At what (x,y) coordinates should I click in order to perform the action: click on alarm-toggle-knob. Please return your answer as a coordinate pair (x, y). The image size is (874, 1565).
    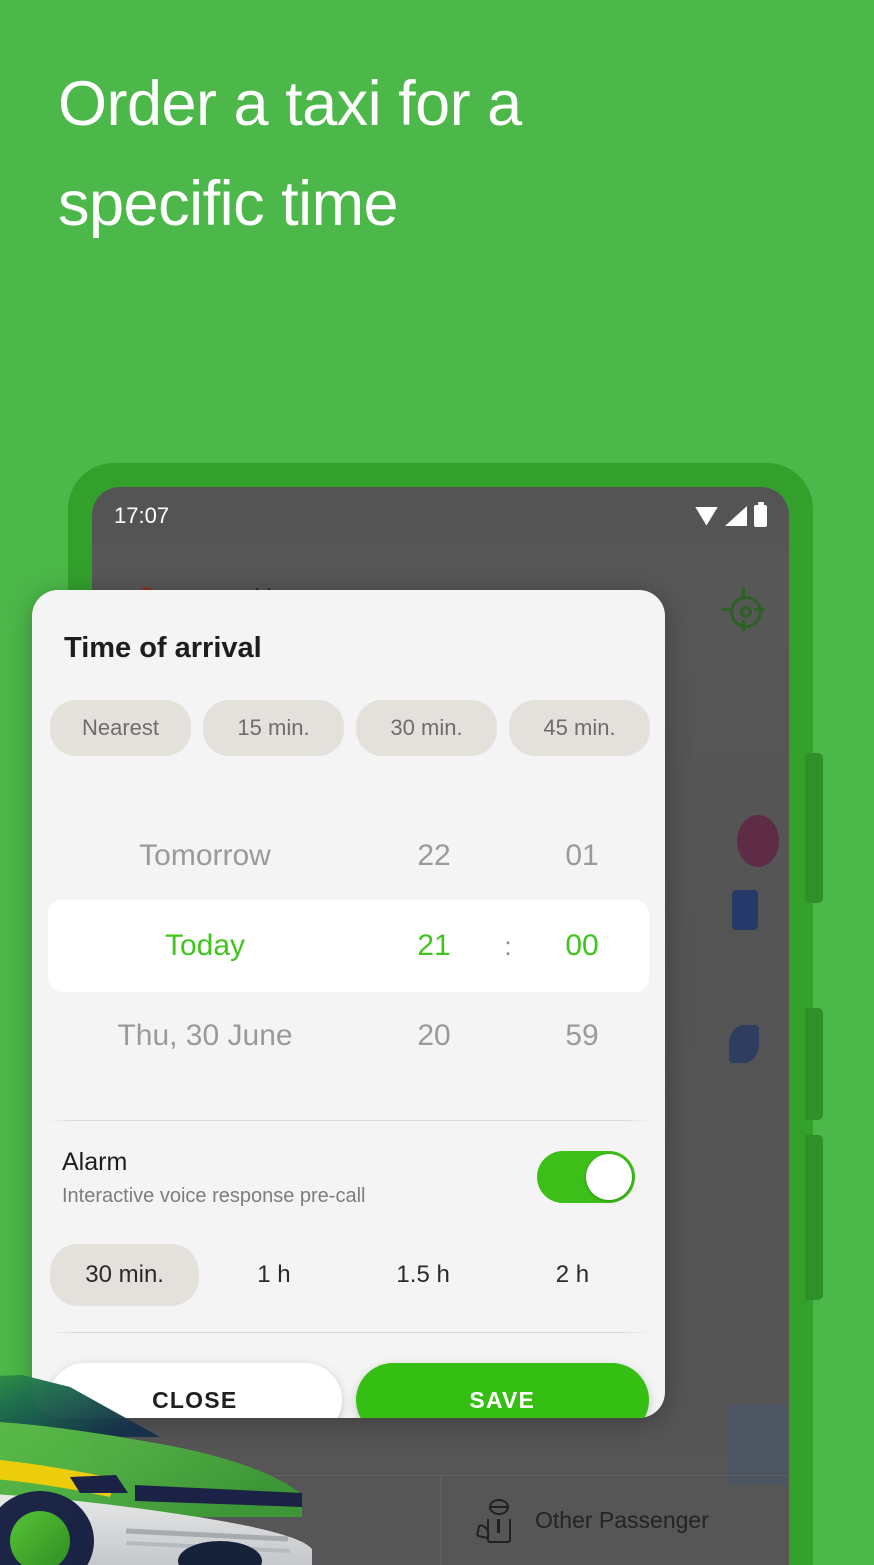
    Looking at the image, I should click on (609, 1176).